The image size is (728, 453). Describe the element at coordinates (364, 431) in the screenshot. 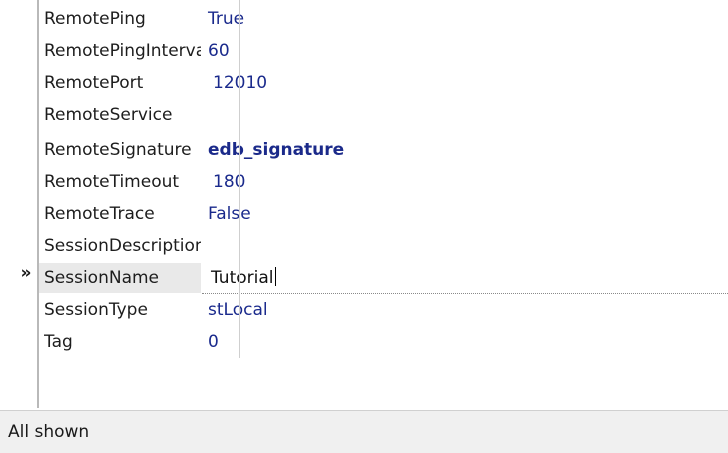

I see `status-bar: All shown` at that location.